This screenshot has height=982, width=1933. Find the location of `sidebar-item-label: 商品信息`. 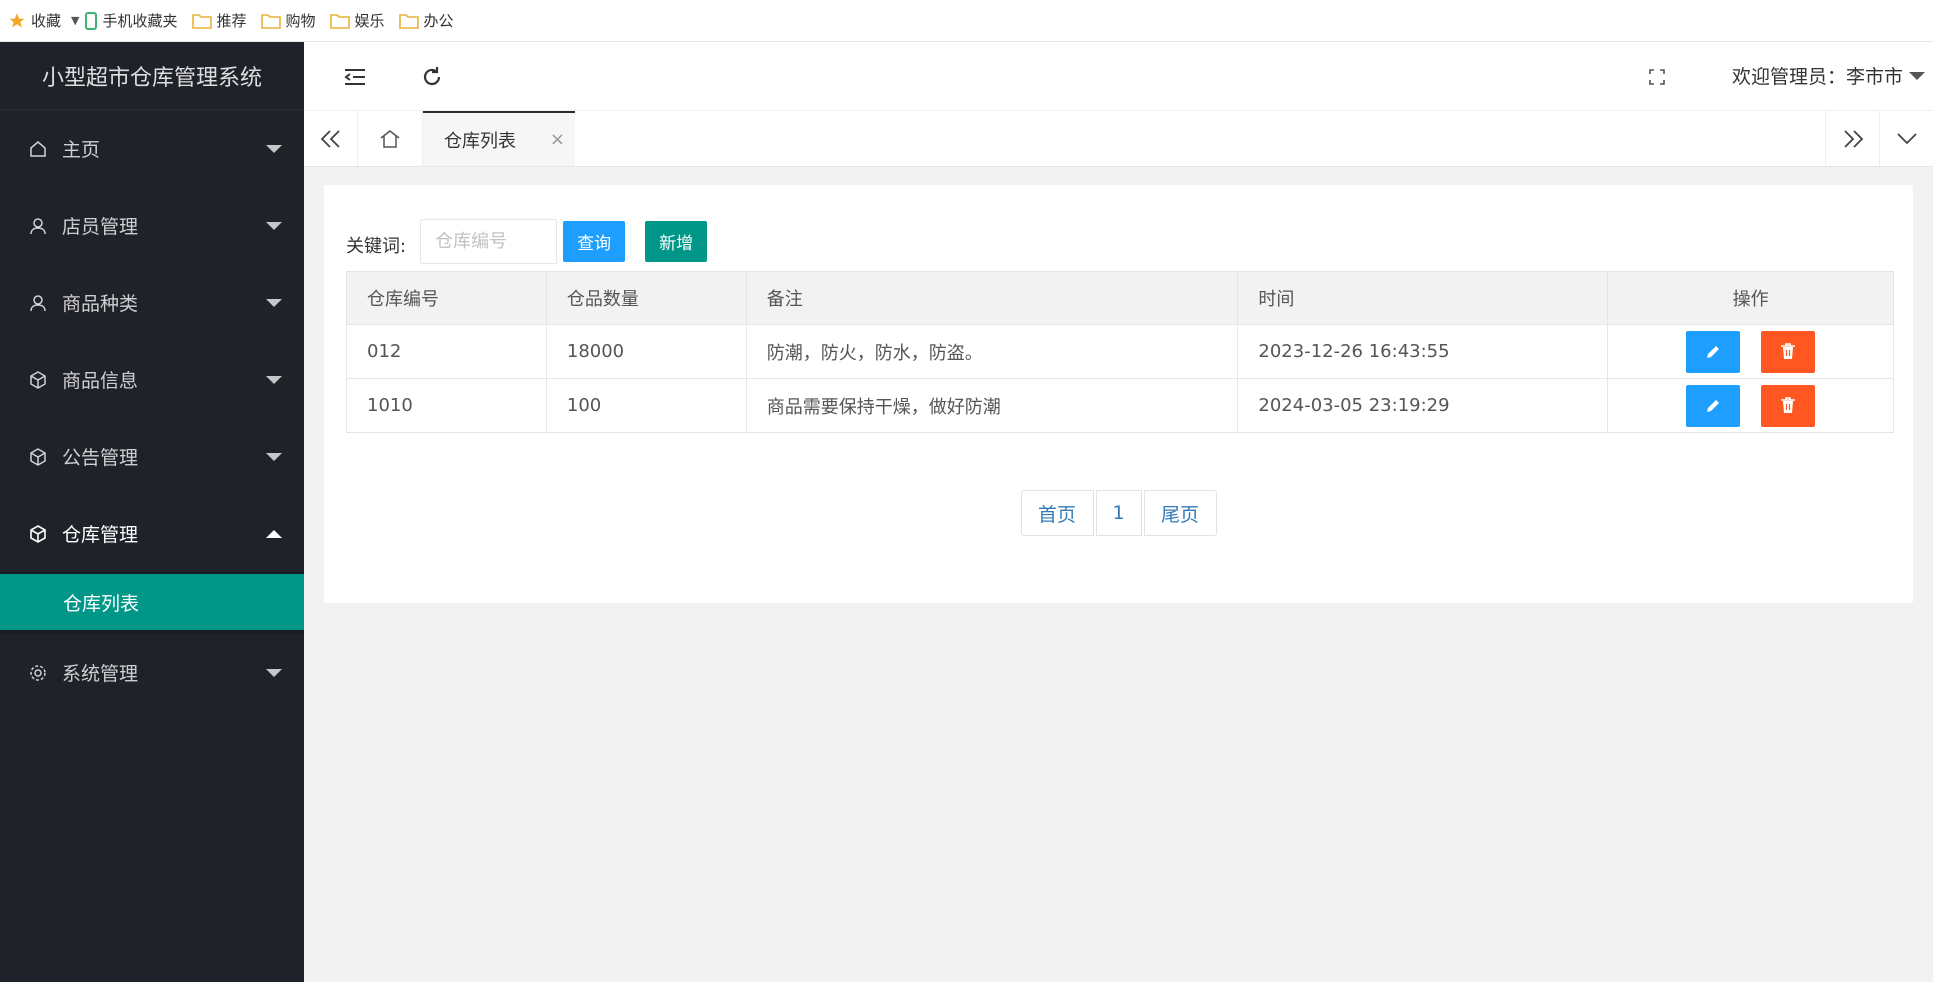

sidebar-item-label: 商品信息 is located at coordinates (100, 381).